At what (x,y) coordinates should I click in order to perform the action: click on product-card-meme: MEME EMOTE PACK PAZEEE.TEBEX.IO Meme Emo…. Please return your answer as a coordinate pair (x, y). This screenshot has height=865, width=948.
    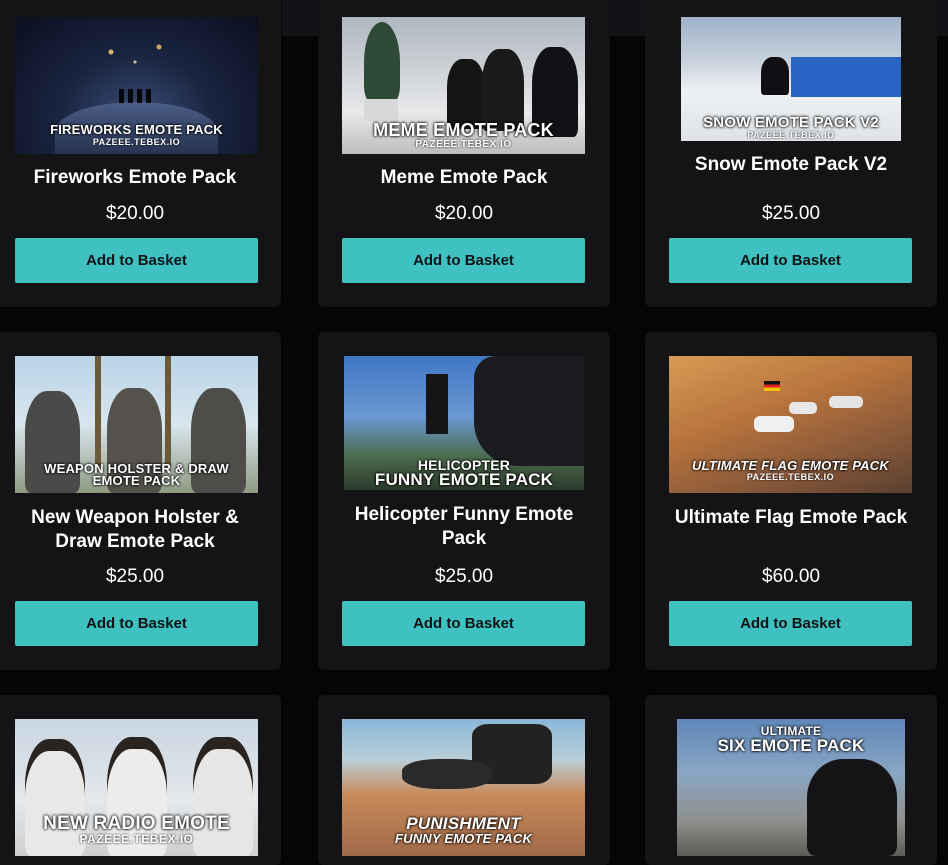
    Looking at the image, I should click on (464, 153).